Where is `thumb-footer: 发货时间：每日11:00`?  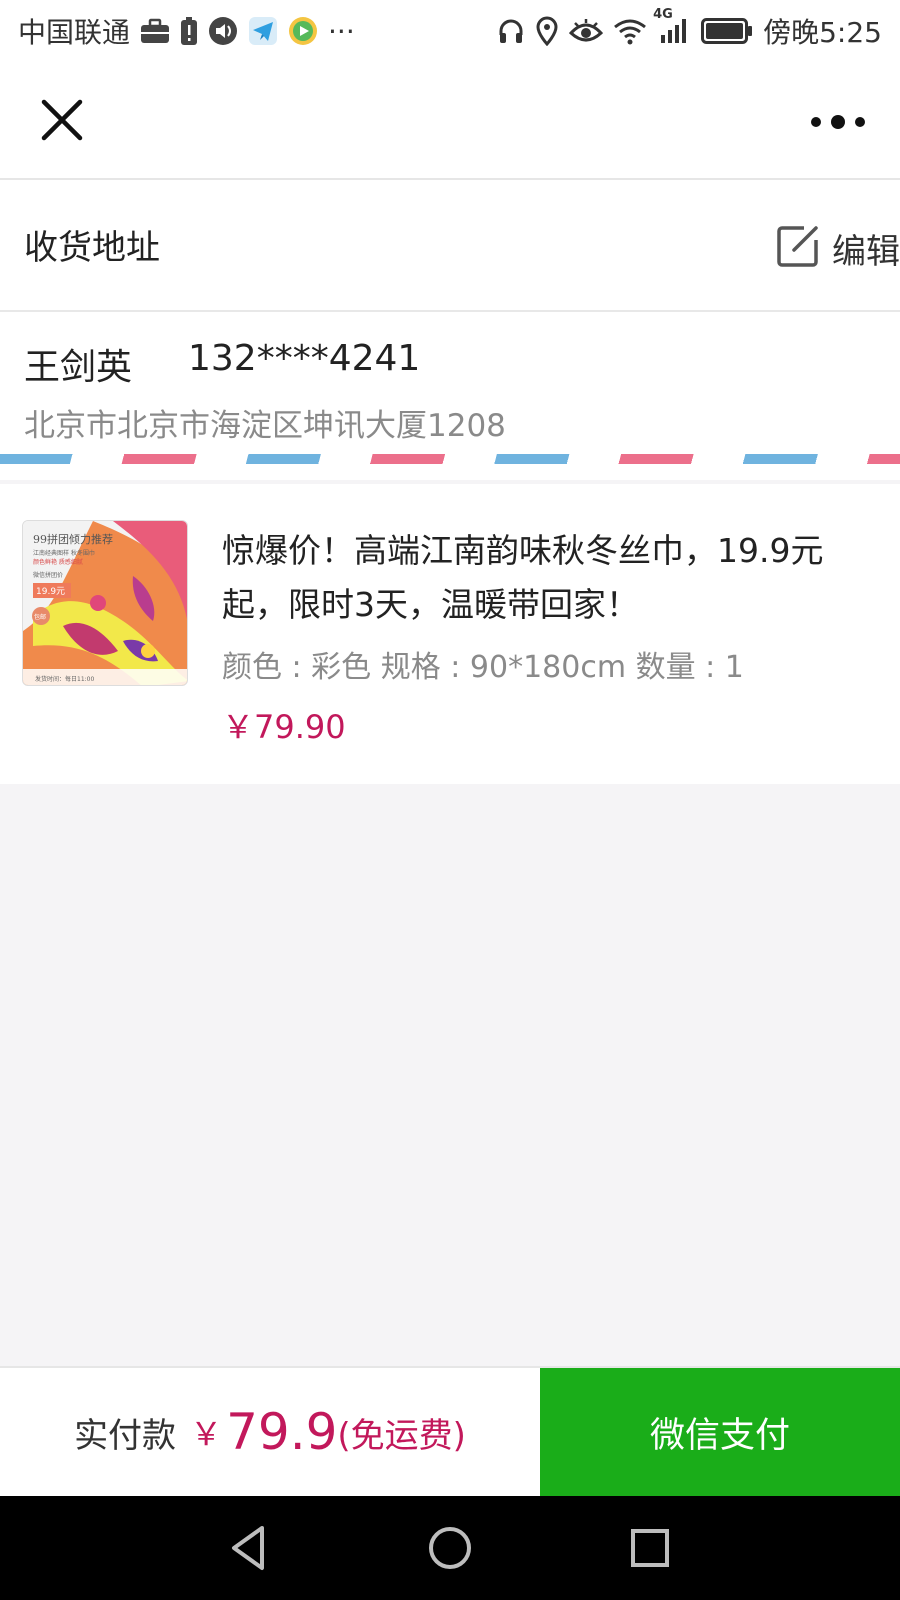 thumb-footer: 发货时间：每日11:00 is located at coordinates (64, 679).